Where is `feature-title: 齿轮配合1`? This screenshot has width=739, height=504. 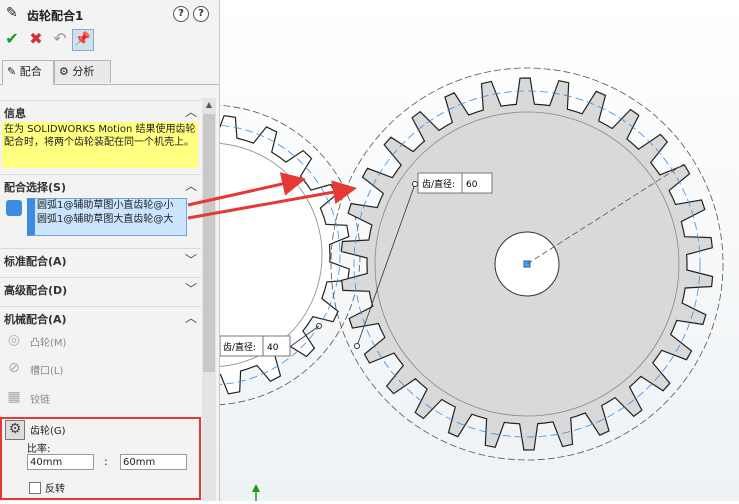
feature-title: 齿轮配合1 is located at coordinates (55, 16).